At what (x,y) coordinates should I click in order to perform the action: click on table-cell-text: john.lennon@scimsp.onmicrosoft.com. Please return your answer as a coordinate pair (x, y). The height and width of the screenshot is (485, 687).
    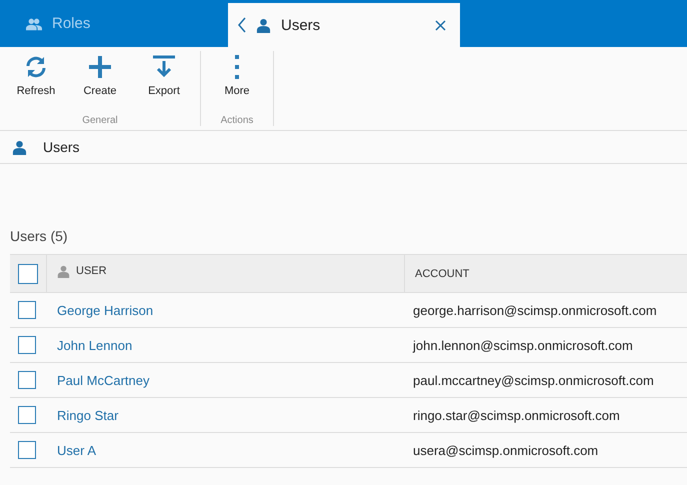
    Looking at the image, I should click on (522, 345).